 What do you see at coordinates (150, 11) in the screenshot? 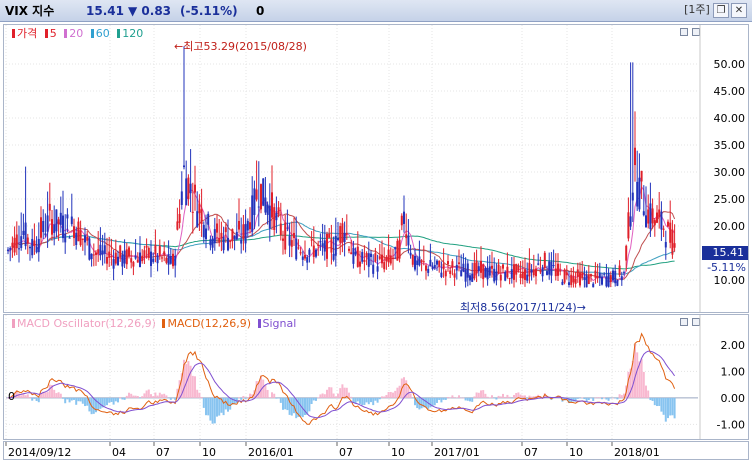
I see `price-change: ▼ 0.83` at bounding box center [150, 11].